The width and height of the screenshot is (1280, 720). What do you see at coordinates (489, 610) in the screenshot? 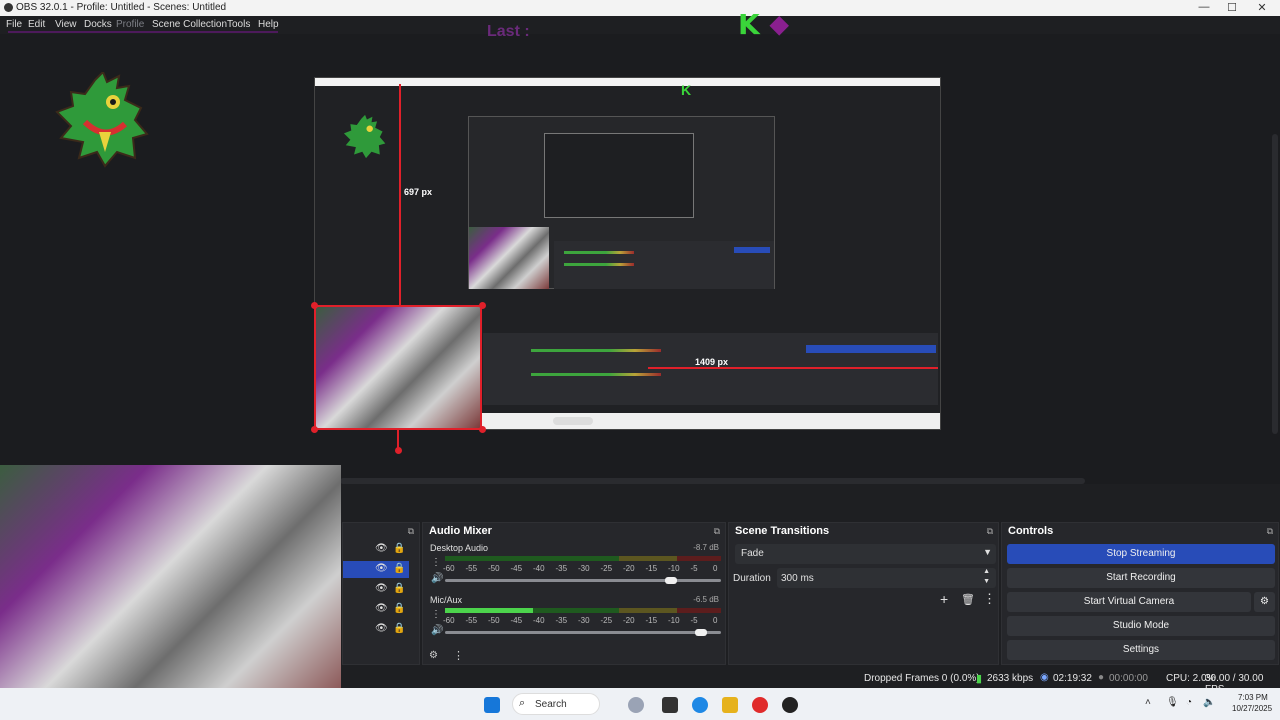
I see `mic-meter-fill` at bounding box center [489, 610].